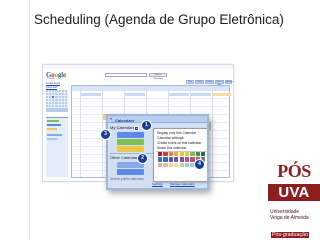  I want to click on pos-wordmark: PÓS, so click(294, 171).